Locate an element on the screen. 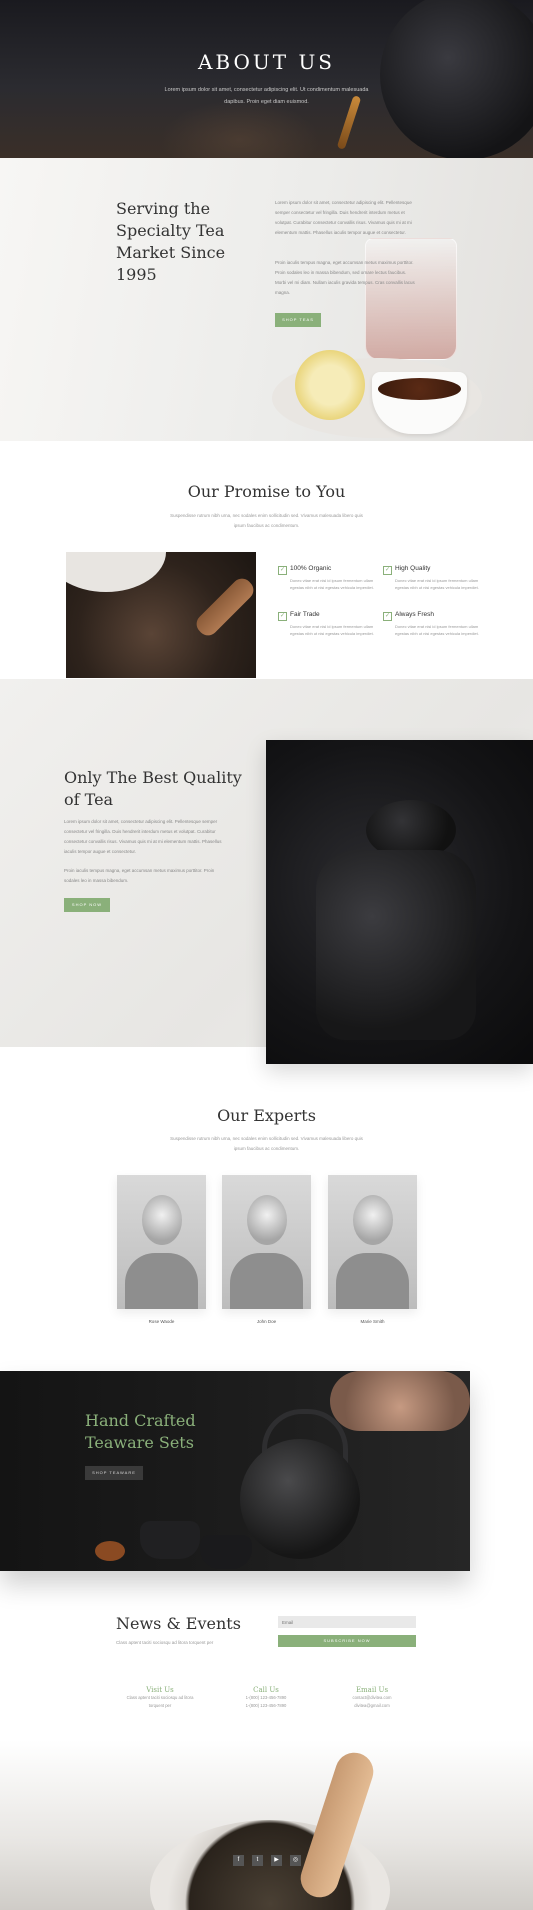 The width and height of the screenshot is (533, 1910). wooden-scoop-image is located at coordinates (224, 607).